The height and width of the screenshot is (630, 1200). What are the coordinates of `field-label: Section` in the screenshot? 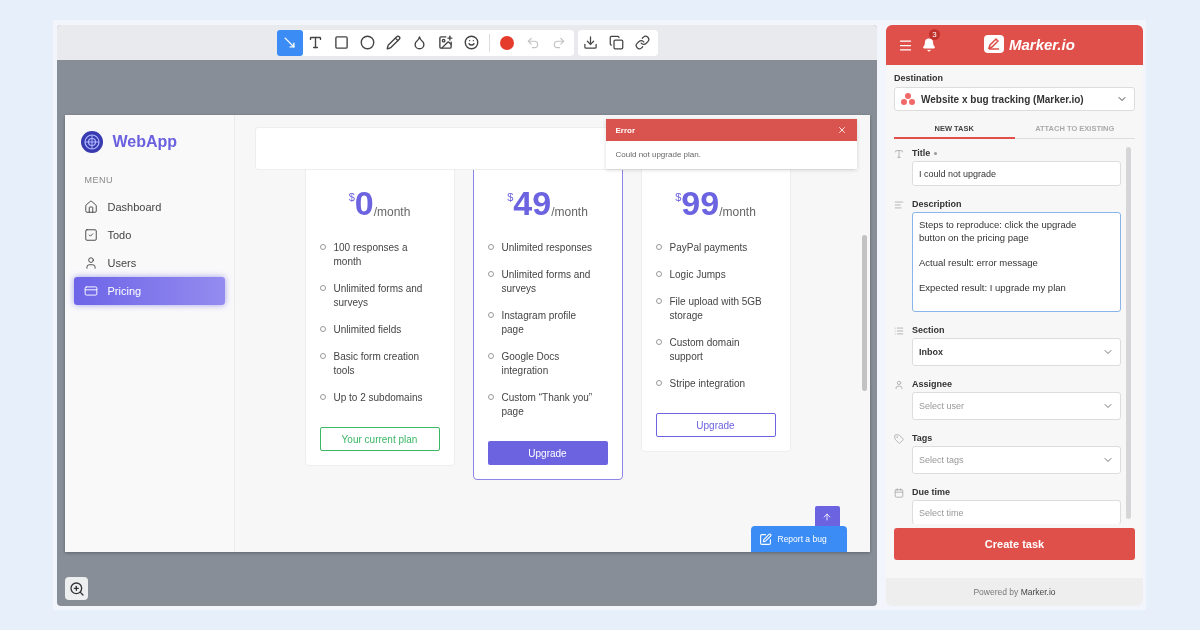 It's located at (929, 330).